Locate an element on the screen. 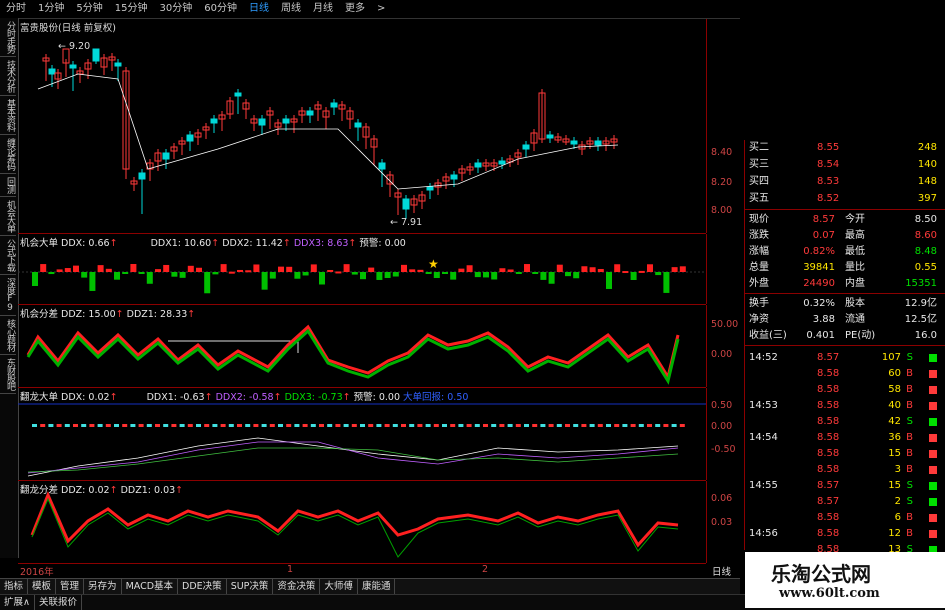  tick-price: 8.58 is located at coordinates (828, 389).